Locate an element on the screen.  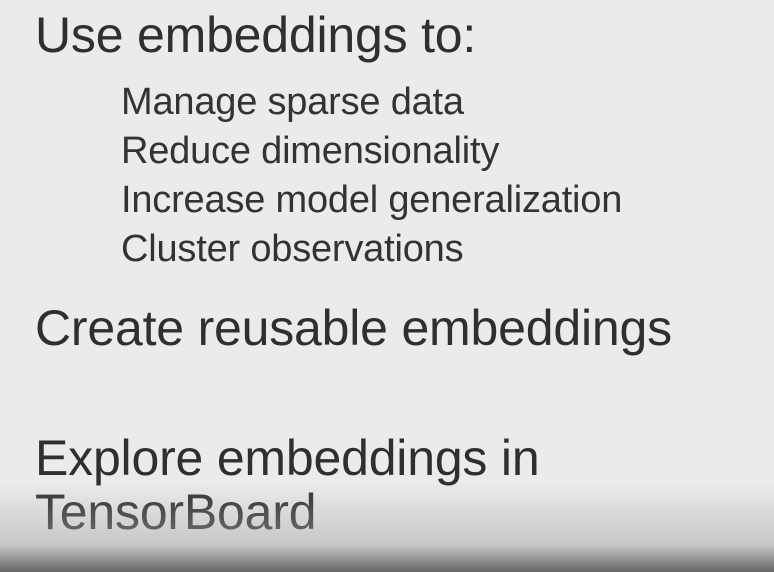
list-item: Increase model generalization is located at coordinates (372, 200).